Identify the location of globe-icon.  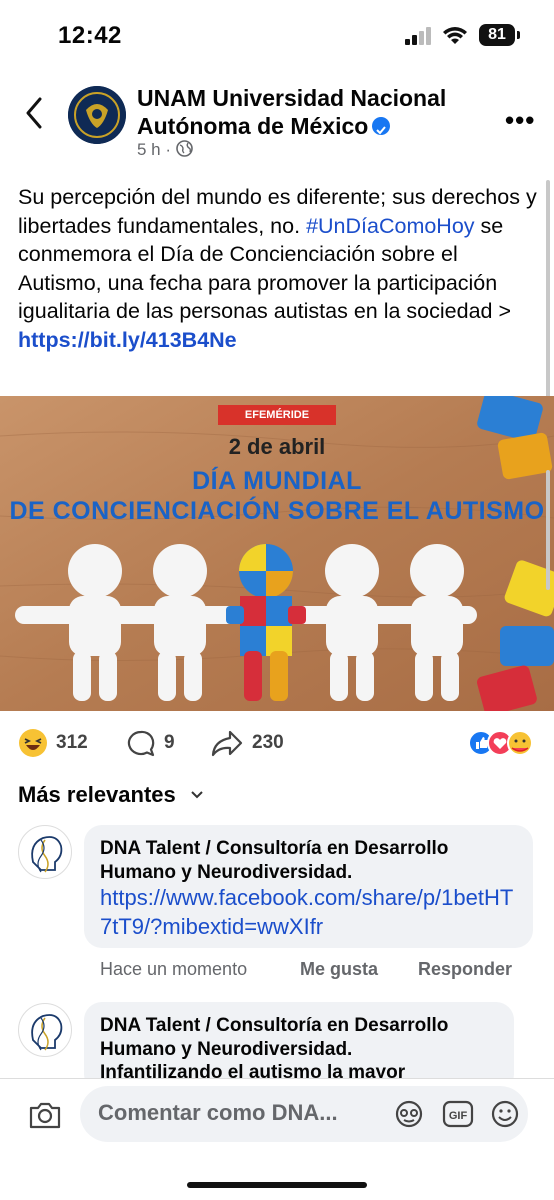
(184, 148).